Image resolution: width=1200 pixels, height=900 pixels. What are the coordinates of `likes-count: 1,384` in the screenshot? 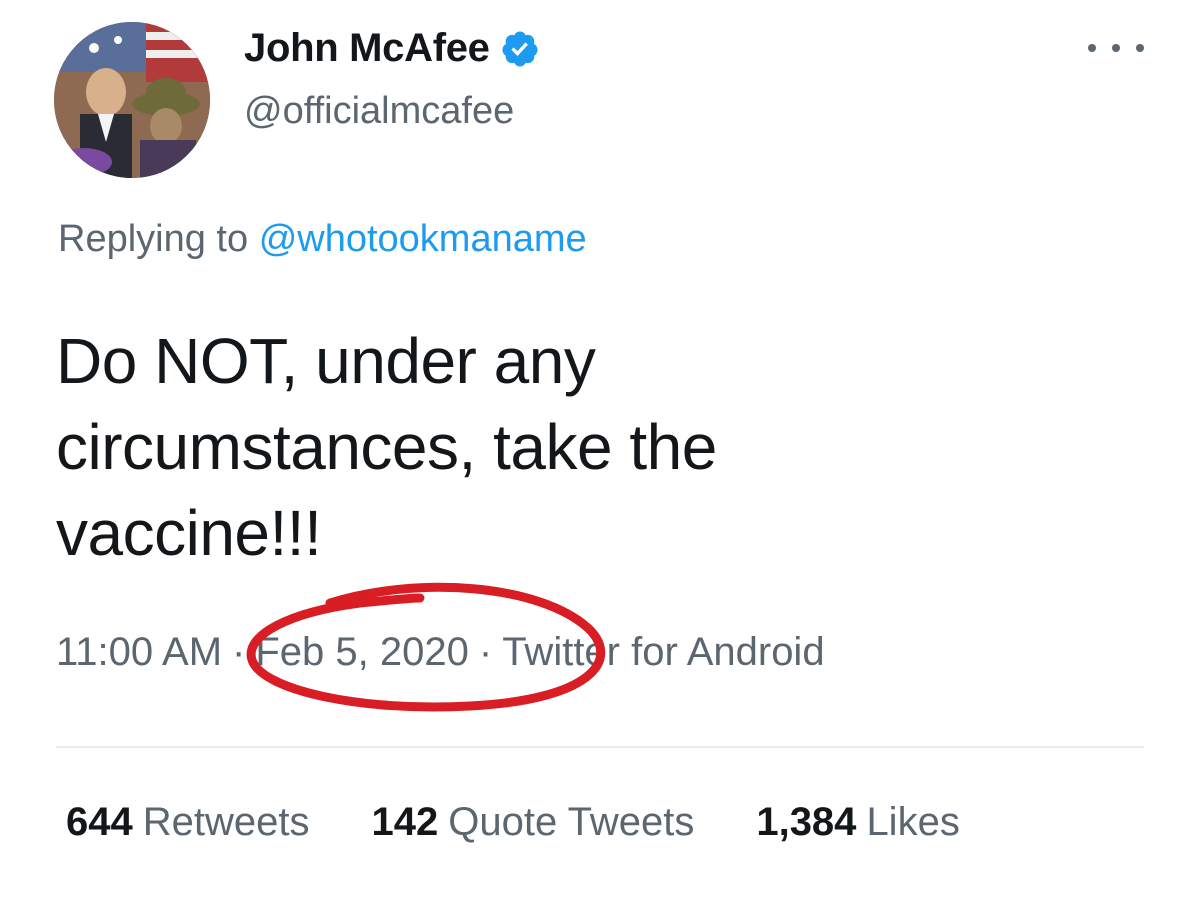 It's located at (806, 822).